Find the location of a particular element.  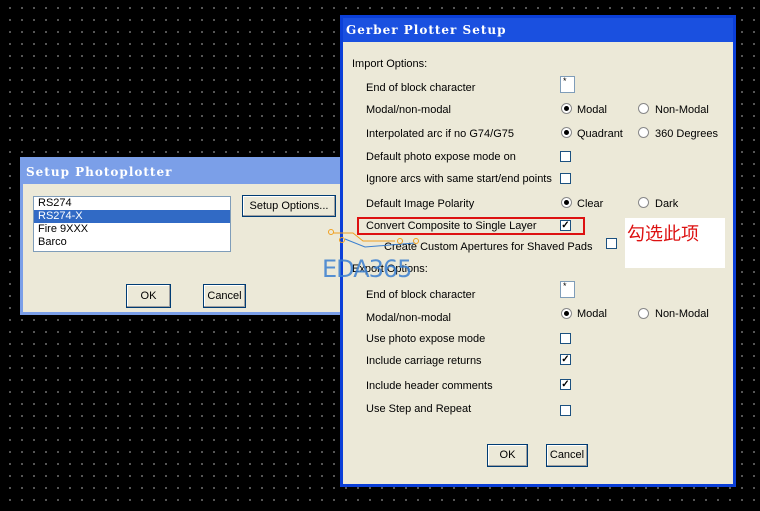

import-eob-field: * is located at coordinates (567, 84).